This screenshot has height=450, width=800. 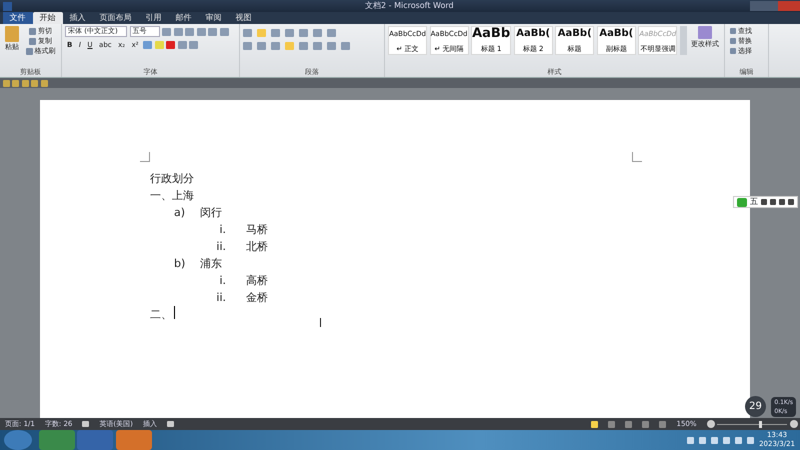 I want to click on close-button, so click(x=789, y=6).